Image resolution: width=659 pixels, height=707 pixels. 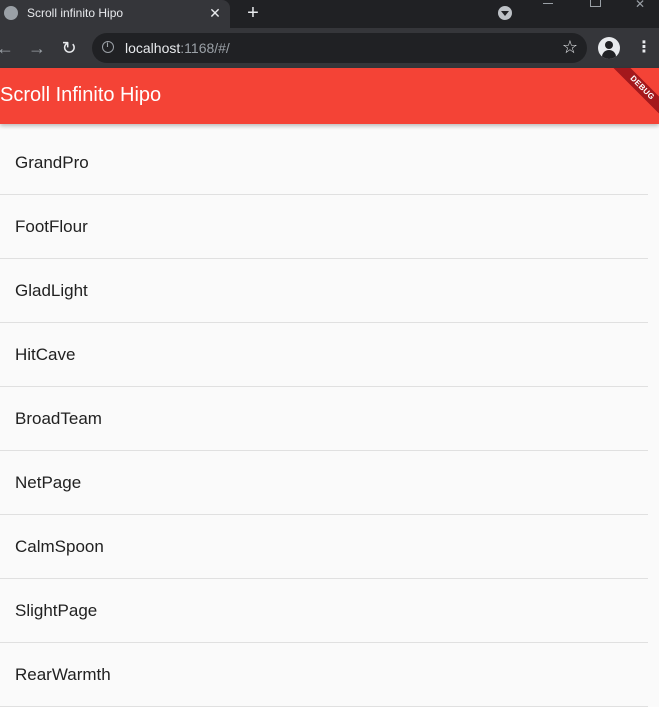 What do you see at coordinates (63, 674) in the screenshot?
I see `list-item-label: RearWarmth` at bounding box center [63, 674].